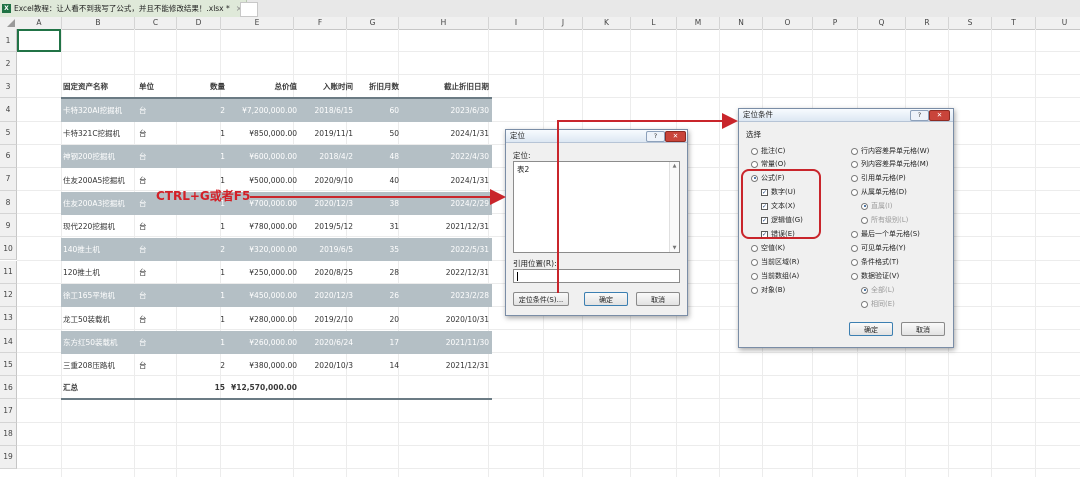  What do you see at coordinates (1014, 23) in the screenshot?
I see `column-header-t: T` at bounding box center [1014, 23].